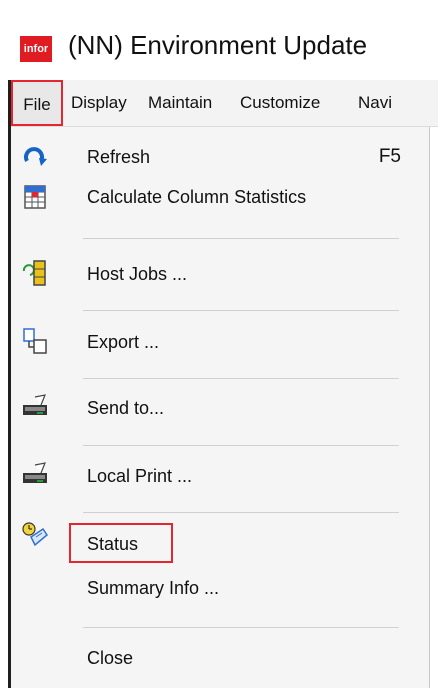 This screenshot has height=688, width=438. Describe the element at coordinates (35, 534) in the screenshot. I see `status-clock-icon` at that location.